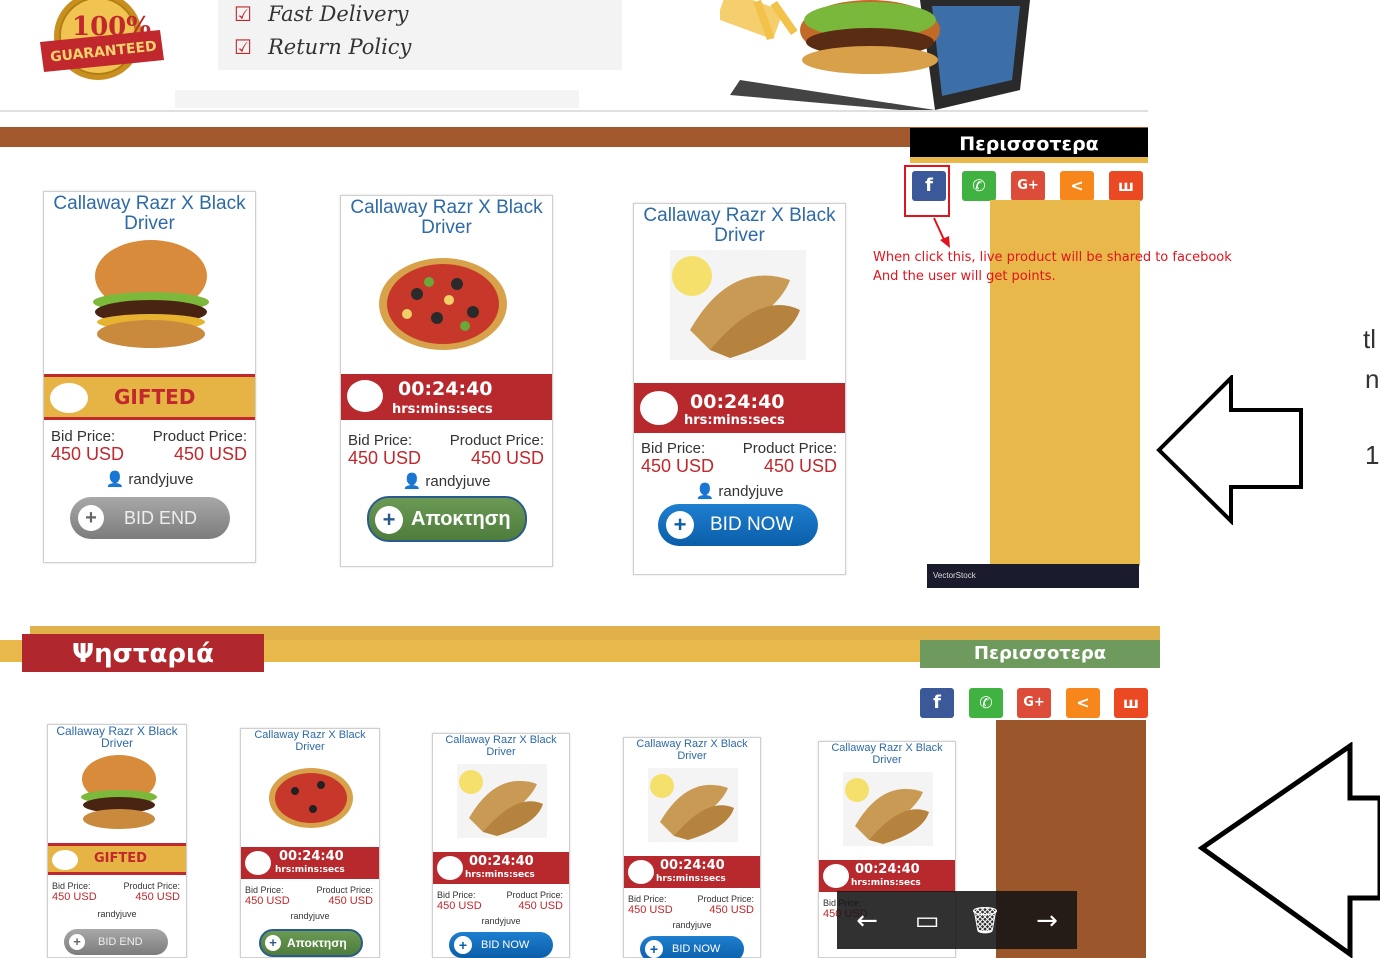  I want to click on previous-arrow-icon: ←, so click(867, 921).